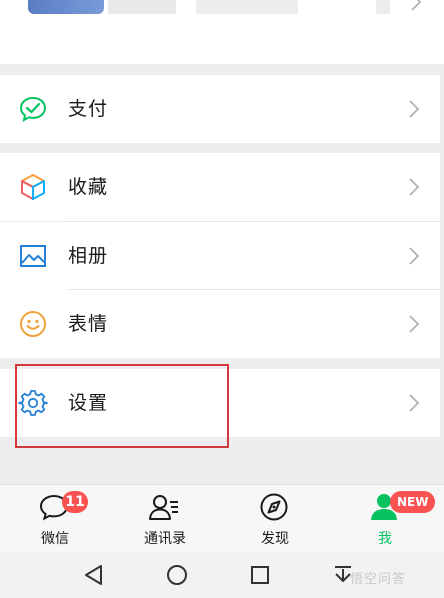 This screenshot has width=444, height=598. Describe the element at coordinates (222, 32) in the screenshot. I see `profile-header` at that location.